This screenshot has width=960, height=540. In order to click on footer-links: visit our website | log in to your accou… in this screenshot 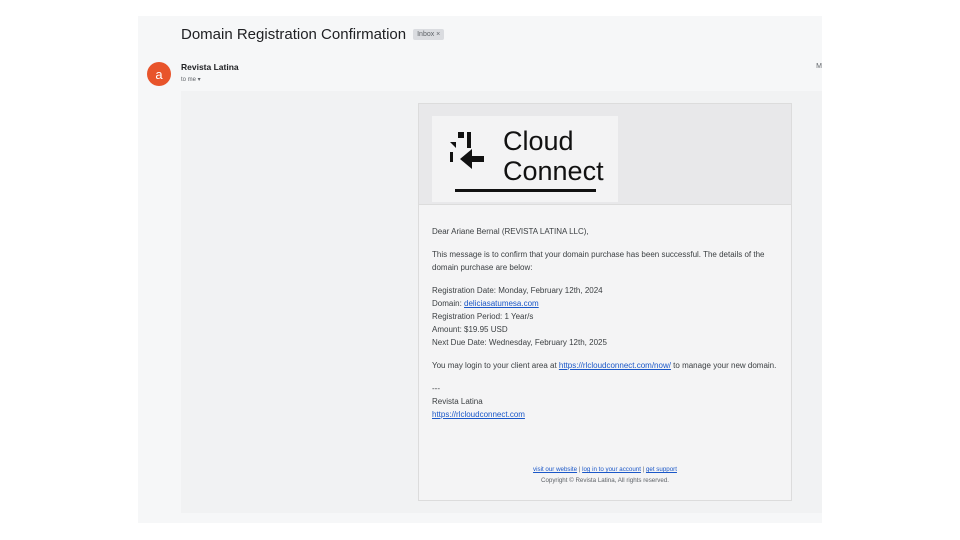, I will do `click(605, 469)`.